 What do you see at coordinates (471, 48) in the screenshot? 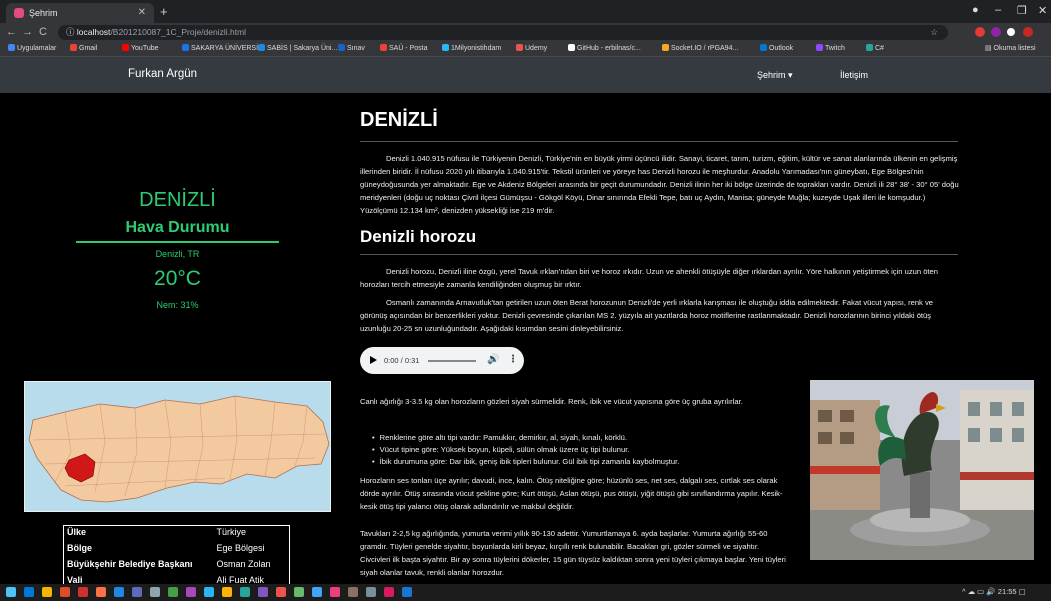
I see `bookmark-item: 1Milyonistihdam` at bounding box center [471, 48].